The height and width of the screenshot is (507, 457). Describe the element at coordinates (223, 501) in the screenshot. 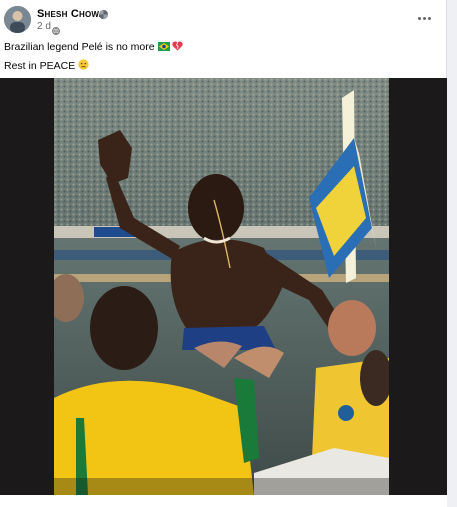

I see `post-footer` at that location.